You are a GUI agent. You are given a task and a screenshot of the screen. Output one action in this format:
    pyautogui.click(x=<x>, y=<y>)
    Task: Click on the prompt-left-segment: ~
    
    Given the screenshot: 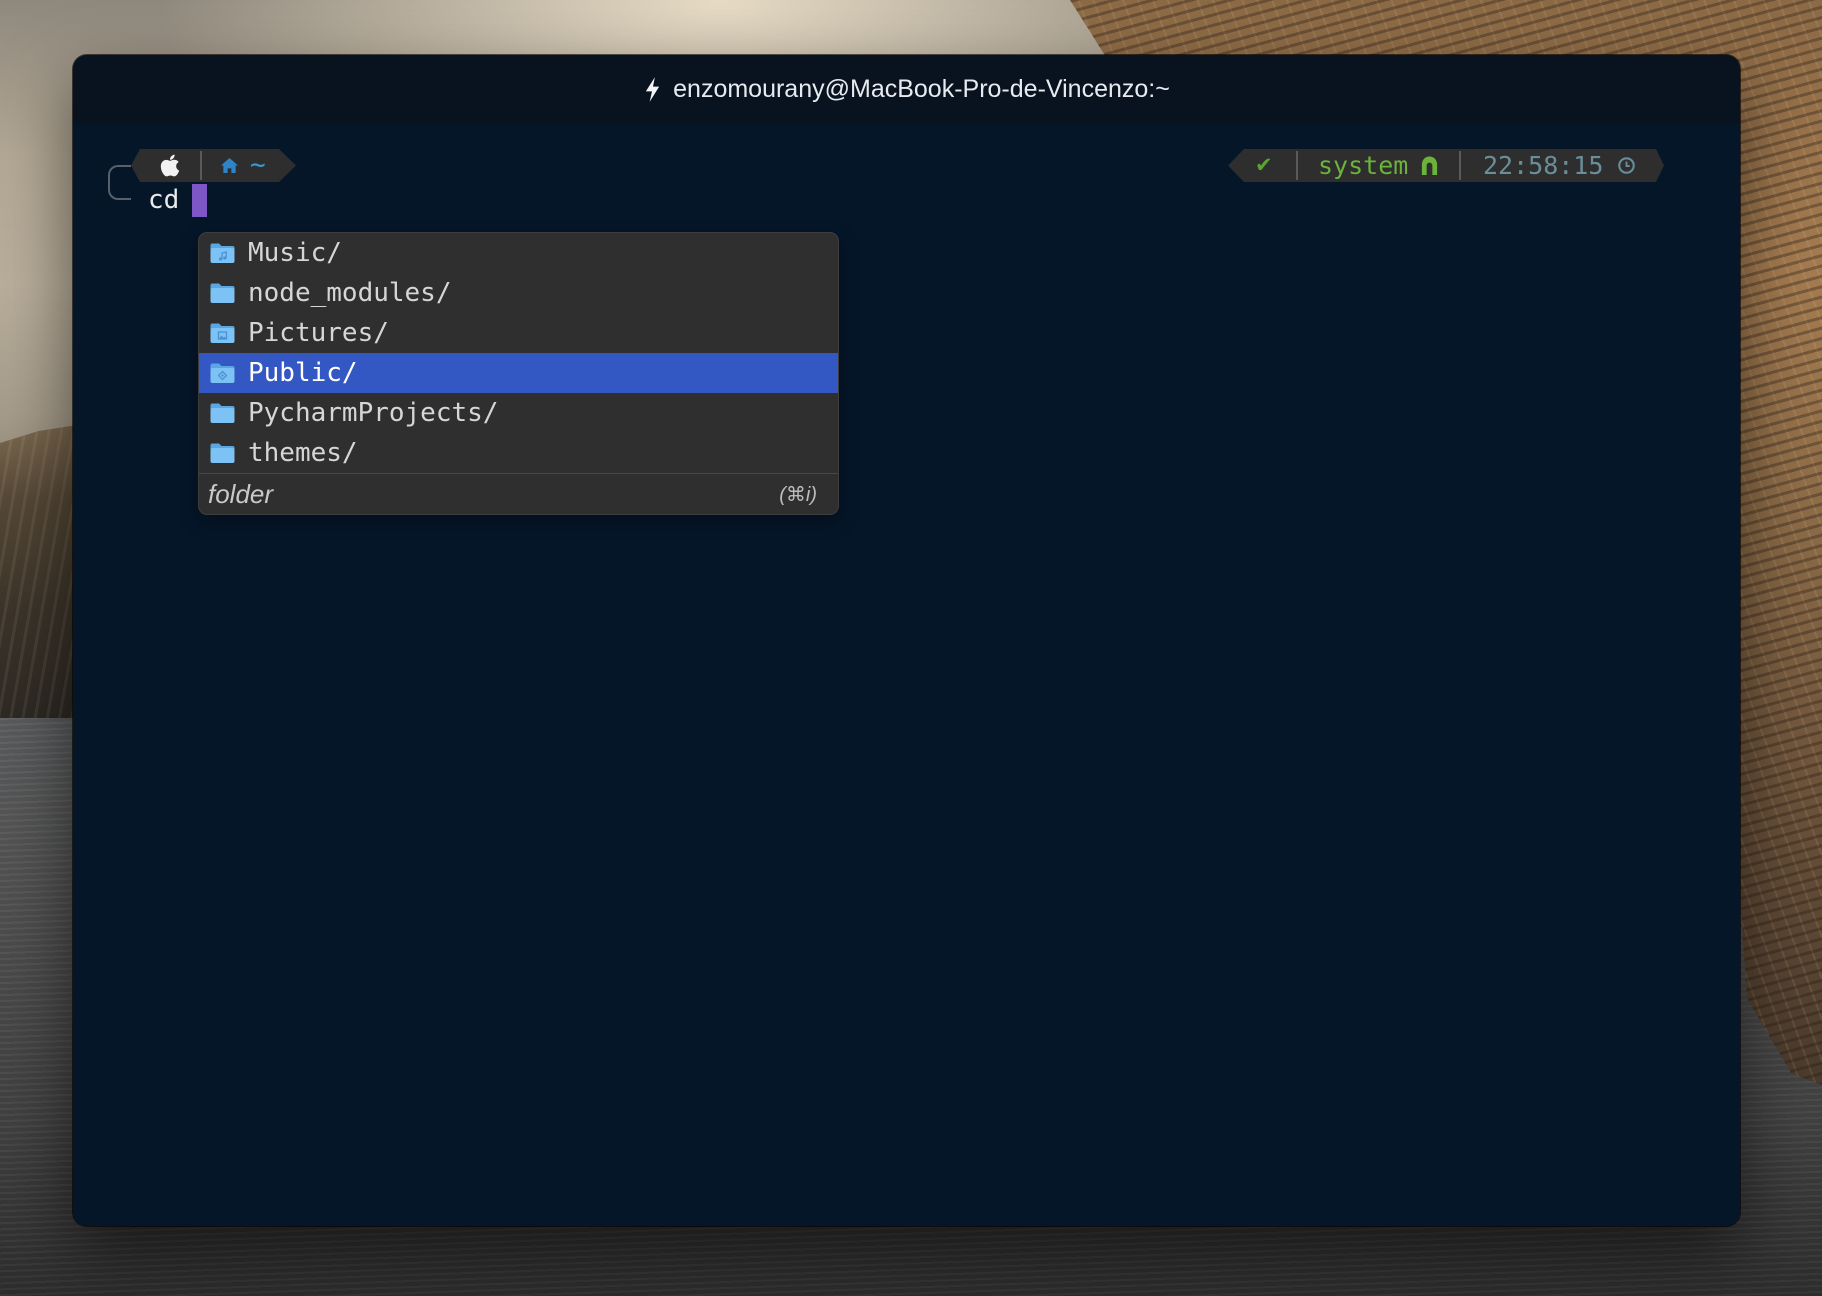 What is the action you would take?
    pyautogui.click(x=213, y=165)
    